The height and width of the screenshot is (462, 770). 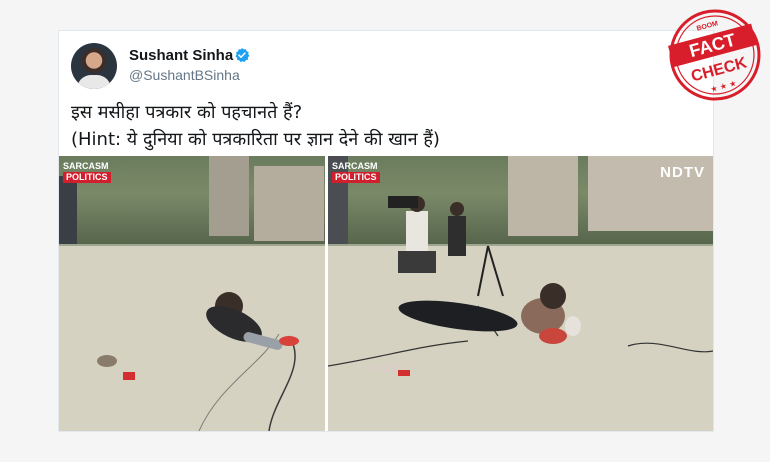 What do you see at coordinates (94, 66) in the screenshot?
I see `avatar` at bounding box center [94, 66].